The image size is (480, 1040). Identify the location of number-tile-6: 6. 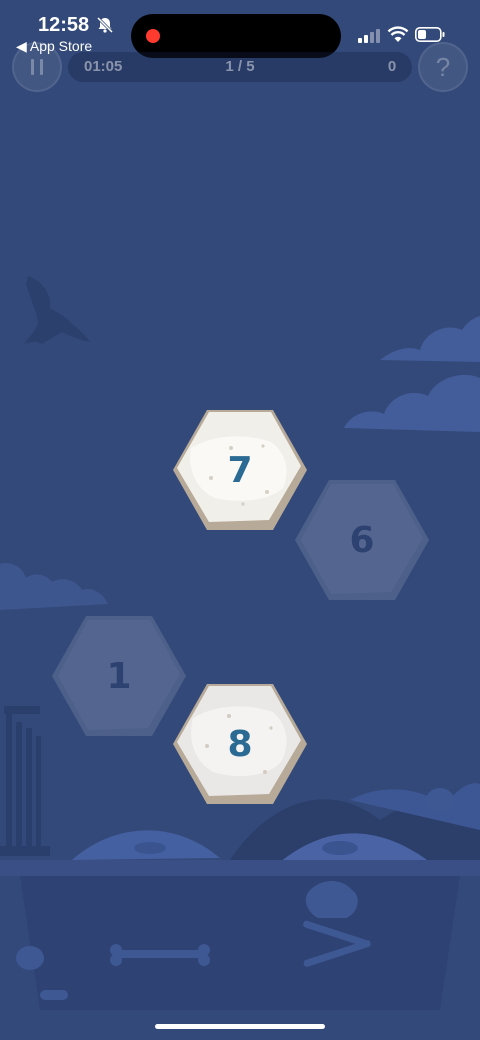
(362, 540).